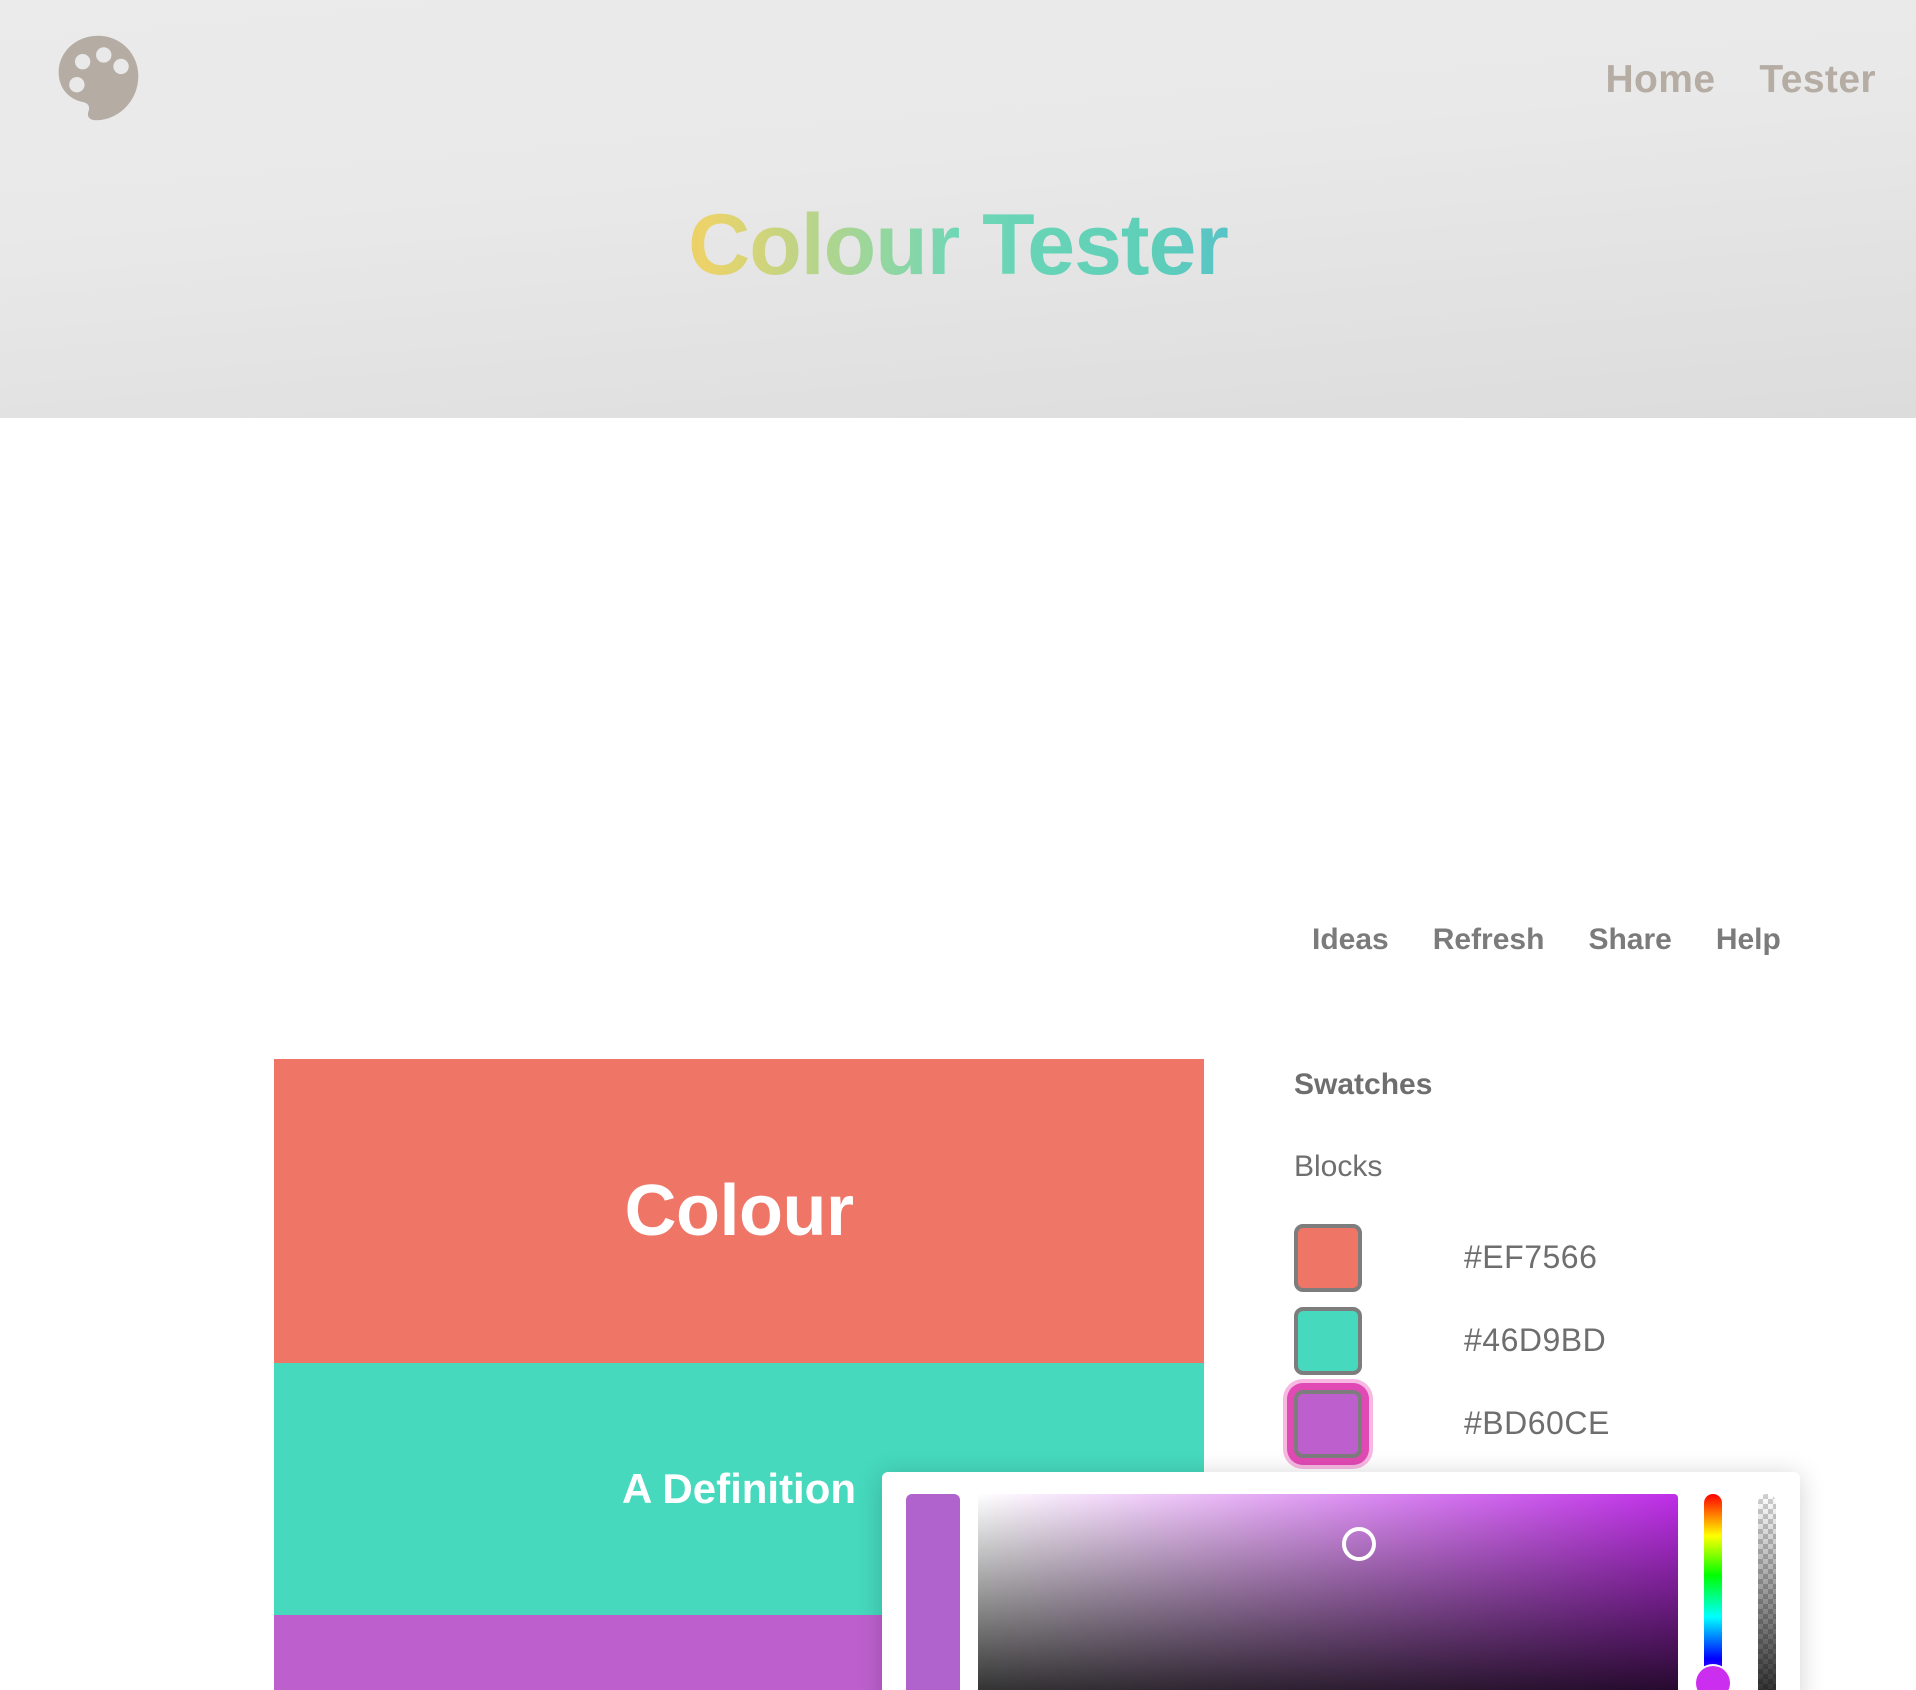 This screenshot has height=1690, width=1916. Describe the element at coordinates (1350, 940) in the screenshot. I see `toolbar-link-ideas: Ideas` at that location.